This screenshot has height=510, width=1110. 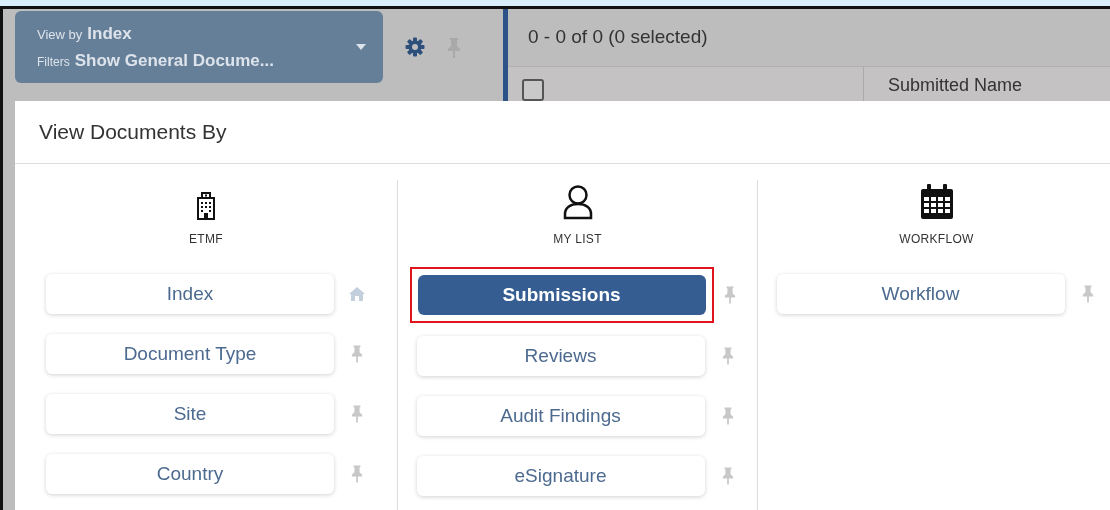 I want to click on view-option-button: Workflow, so click(x=920, y=294).